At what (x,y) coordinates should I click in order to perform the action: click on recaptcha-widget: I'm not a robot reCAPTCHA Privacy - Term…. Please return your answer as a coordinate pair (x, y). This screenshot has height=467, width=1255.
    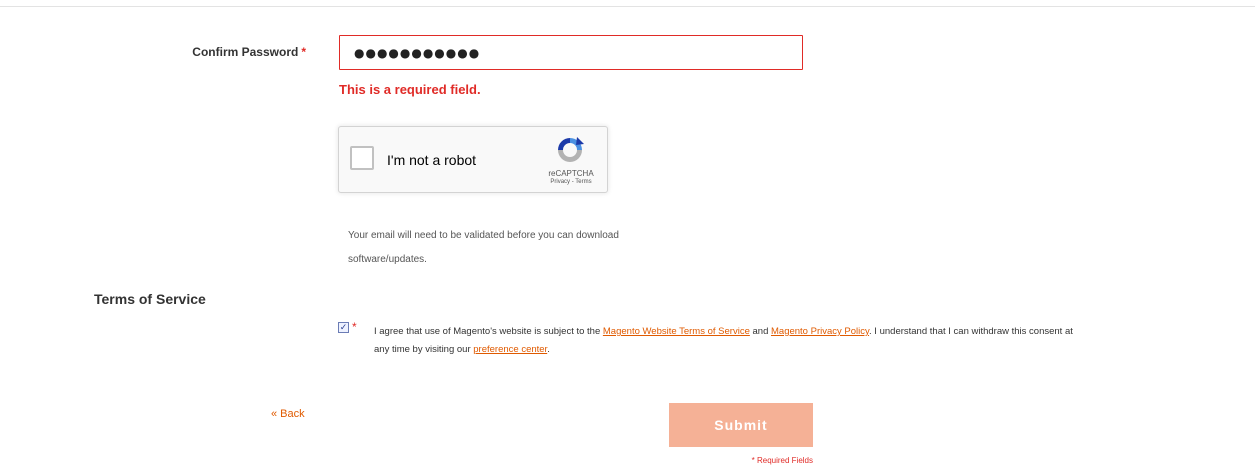
    Looking at the image, I should click on (473, 159).